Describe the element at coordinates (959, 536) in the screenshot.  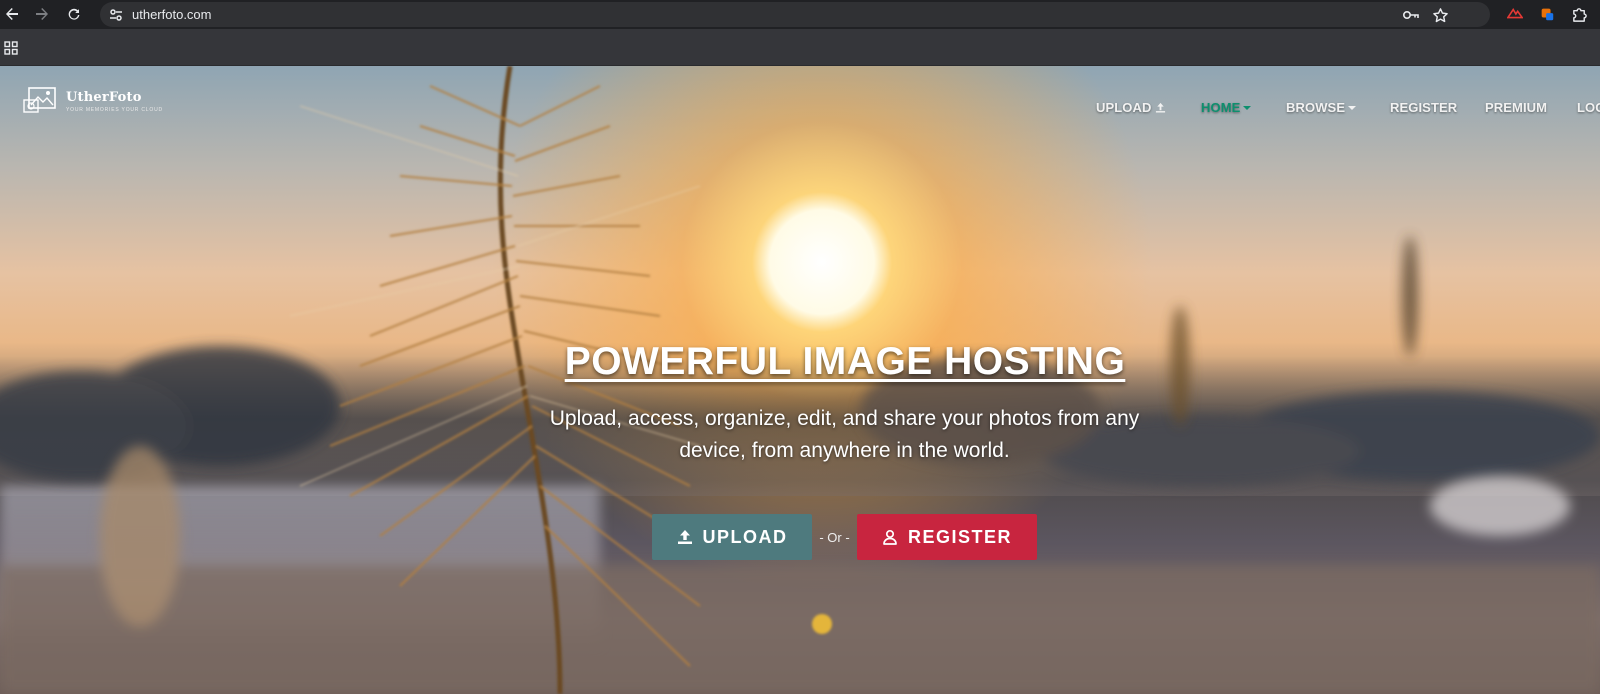
I see `register-button-label: REGISTER` at that location.